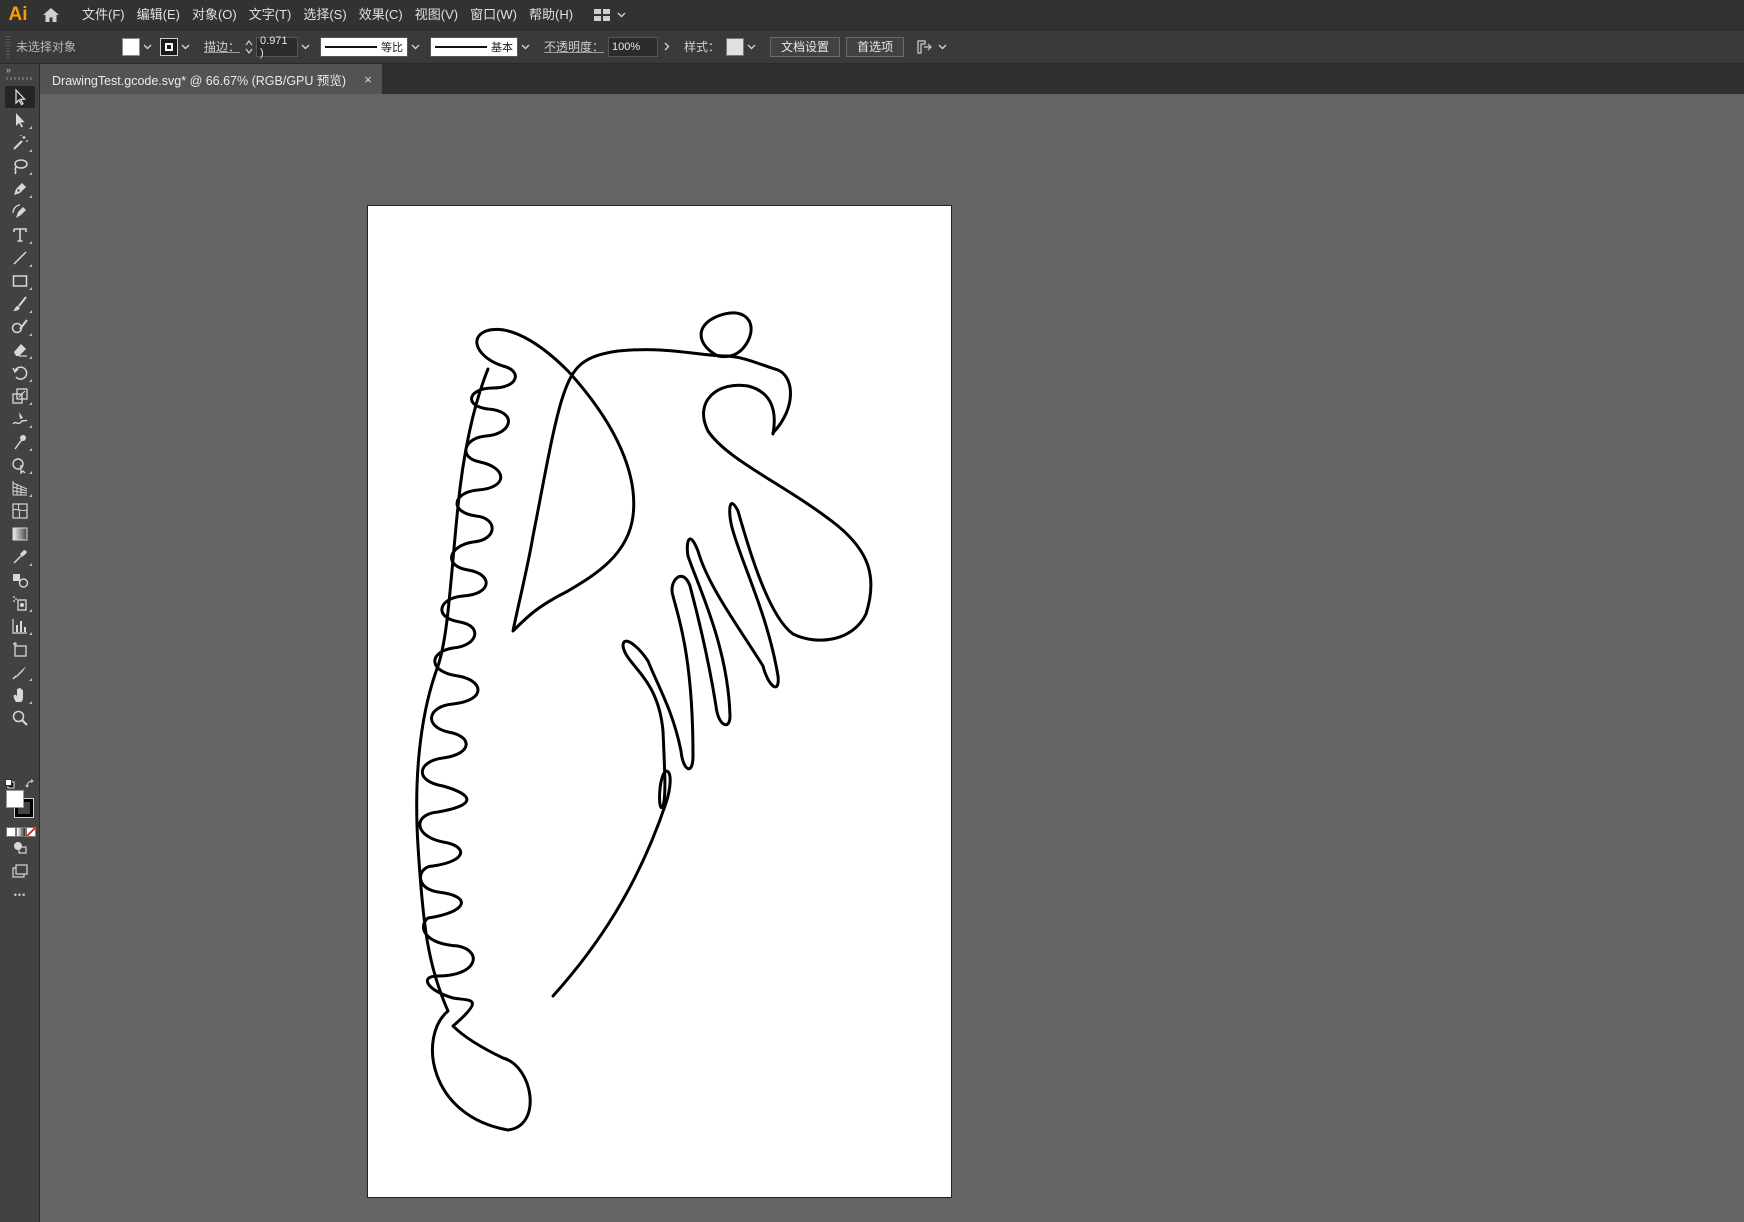 The image size is (1744, 1222). What do you see at coordinates (20, 557) in the screenshot?
I see `eyedropper-tool` at bounding box center [20, 557].